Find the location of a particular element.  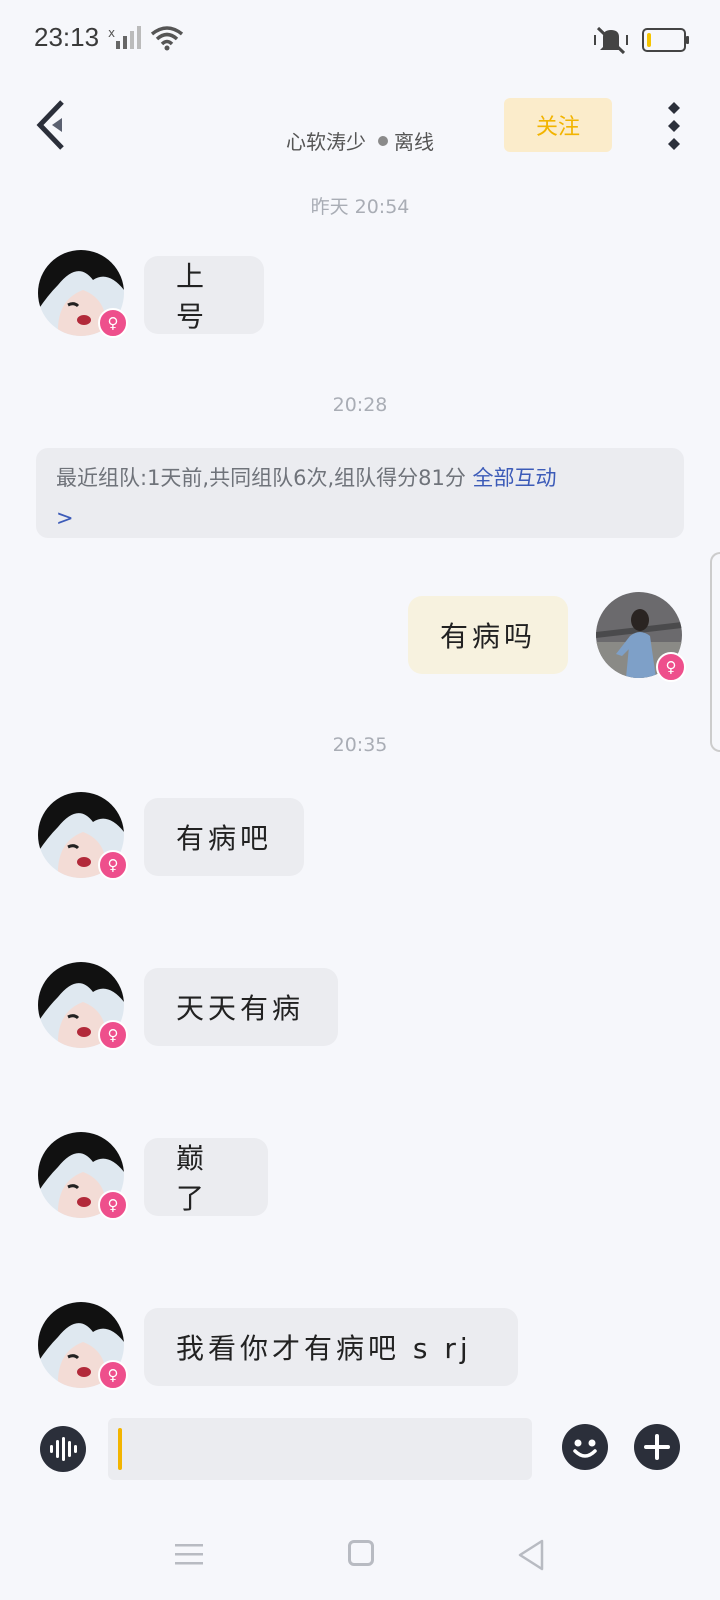

smile-icon is located at coordinates (585, 1448).